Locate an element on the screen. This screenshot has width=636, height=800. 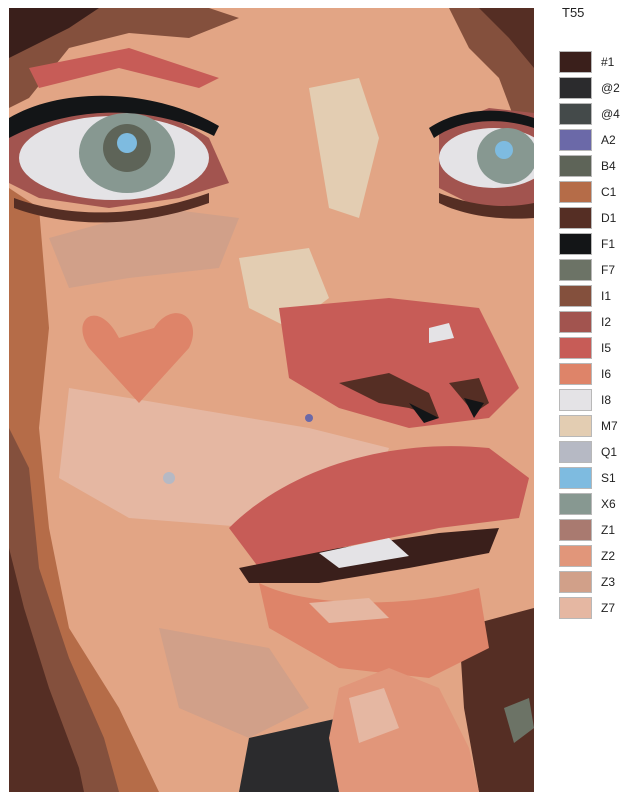
color-code-label: Q1 is located at coordinates (609, 452).